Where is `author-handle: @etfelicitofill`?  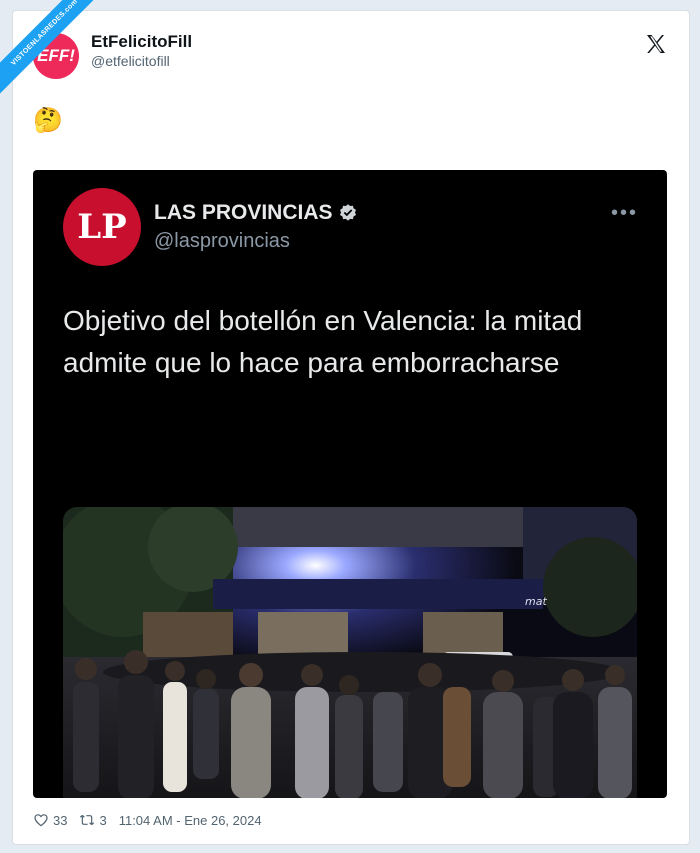 author-handle: @etfelicitofill is located at coordinates (130, 61).